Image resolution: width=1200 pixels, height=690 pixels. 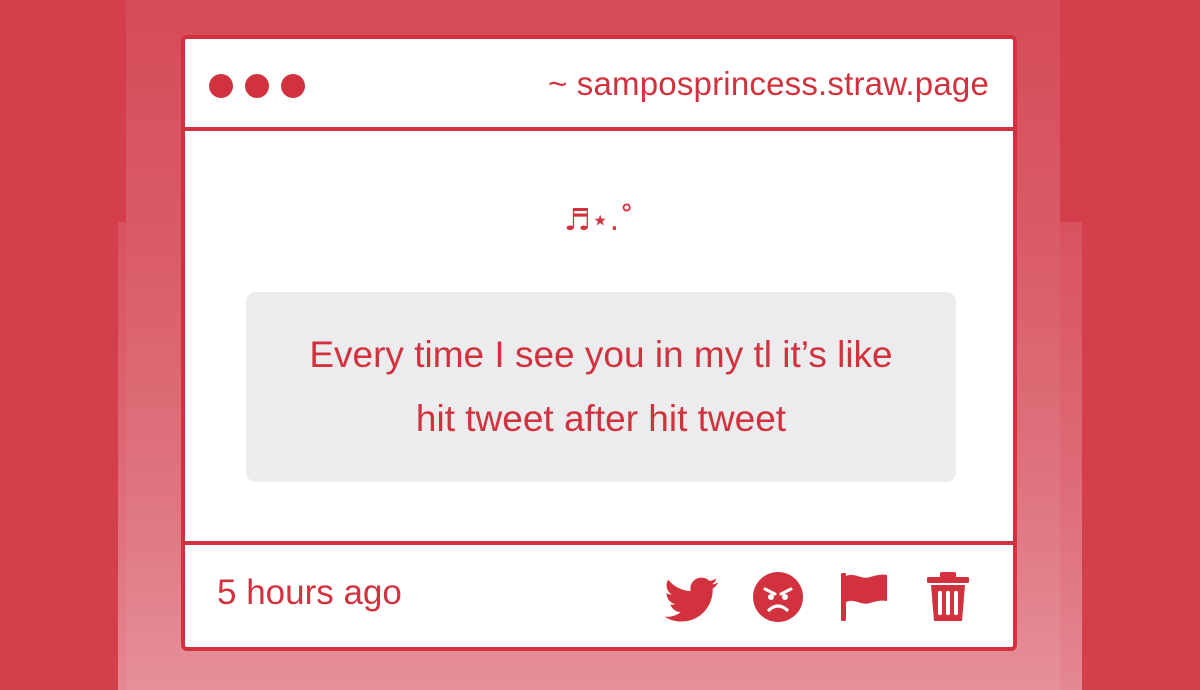 I want to click on page-url: ~ samposprincess.straw.page, so click(x=768, y=84).